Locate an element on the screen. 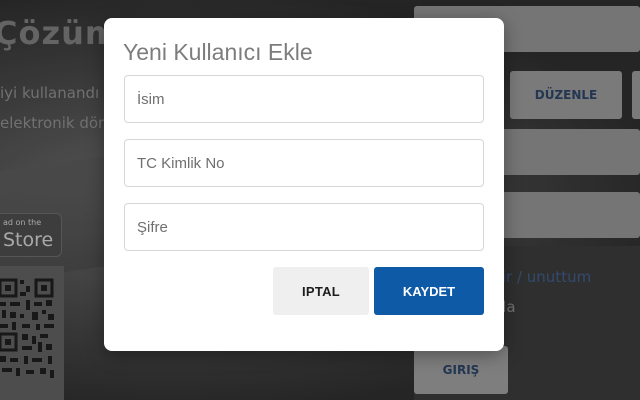 The width and height of the screenshot is (640, 400). tc-id-input is located at coordinates (304, 163).